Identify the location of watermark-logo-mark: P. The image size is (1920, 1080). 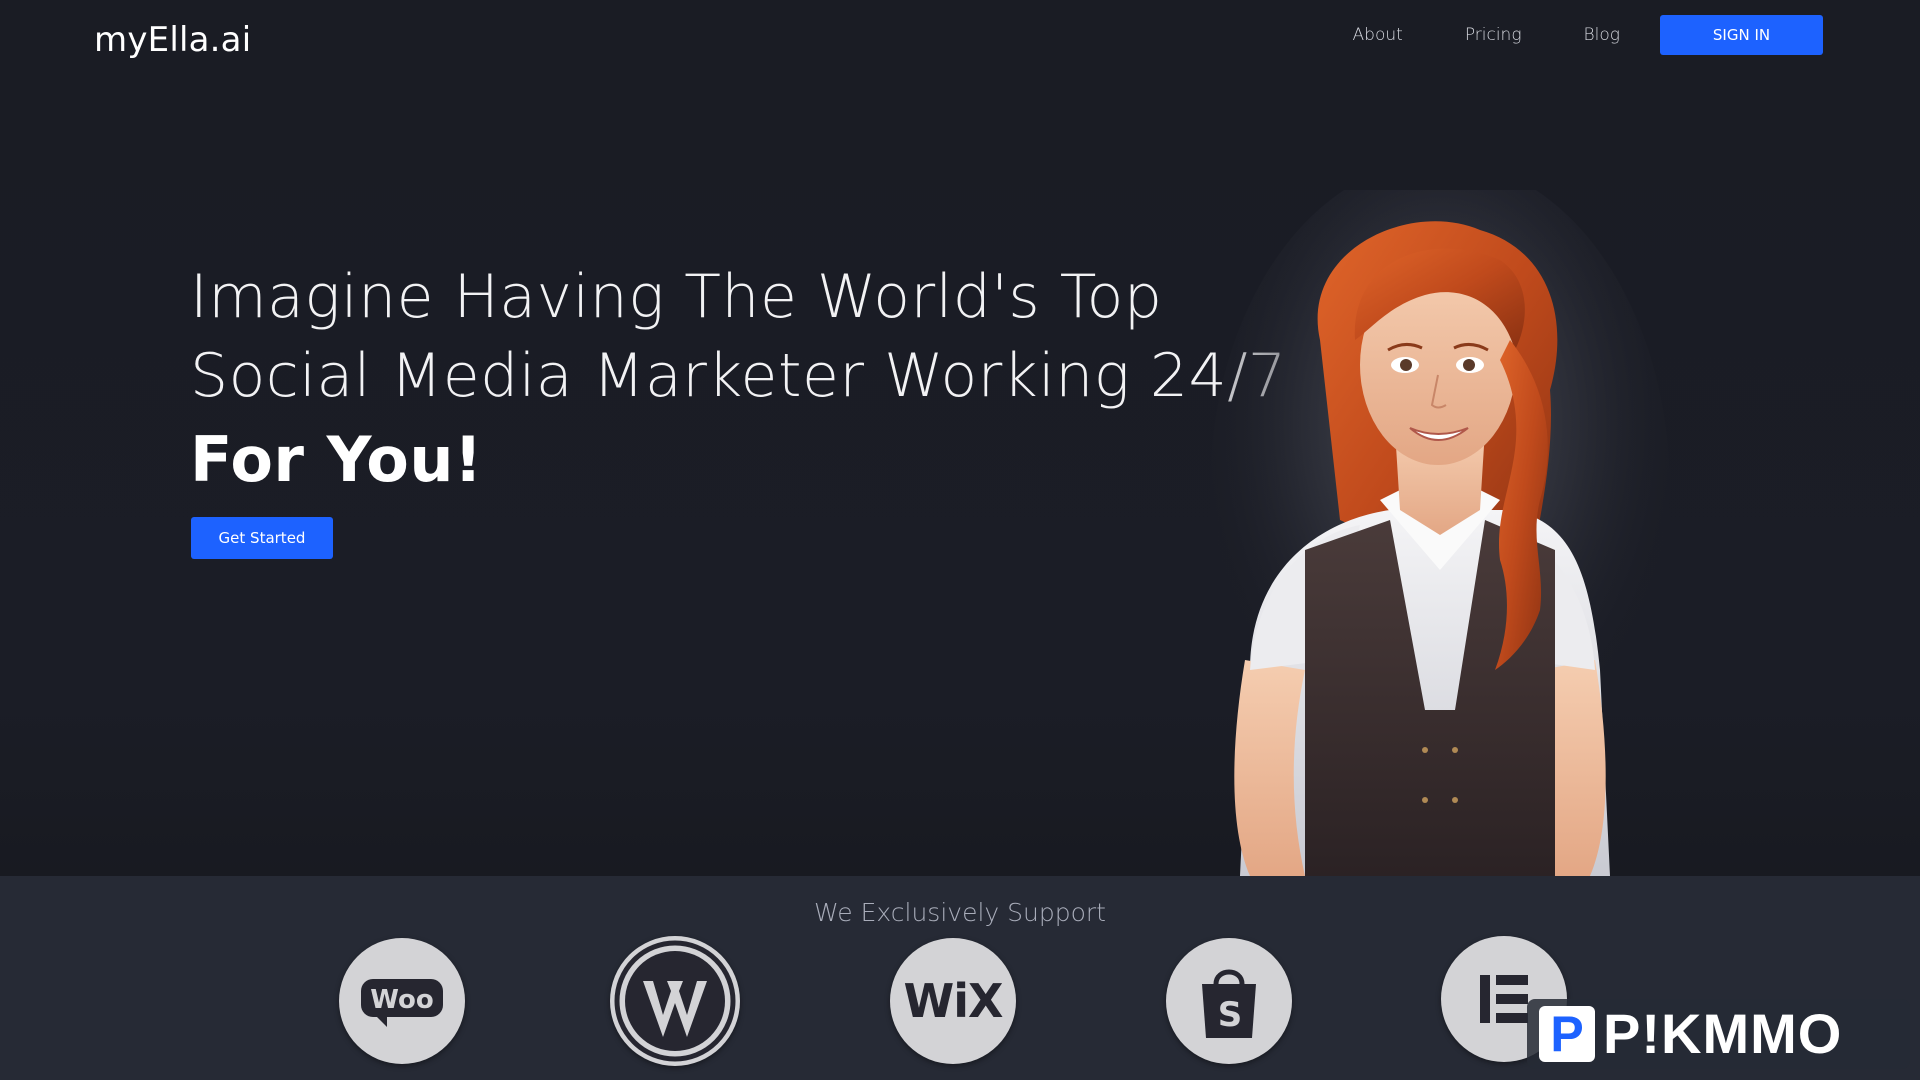
(1567, 1034).